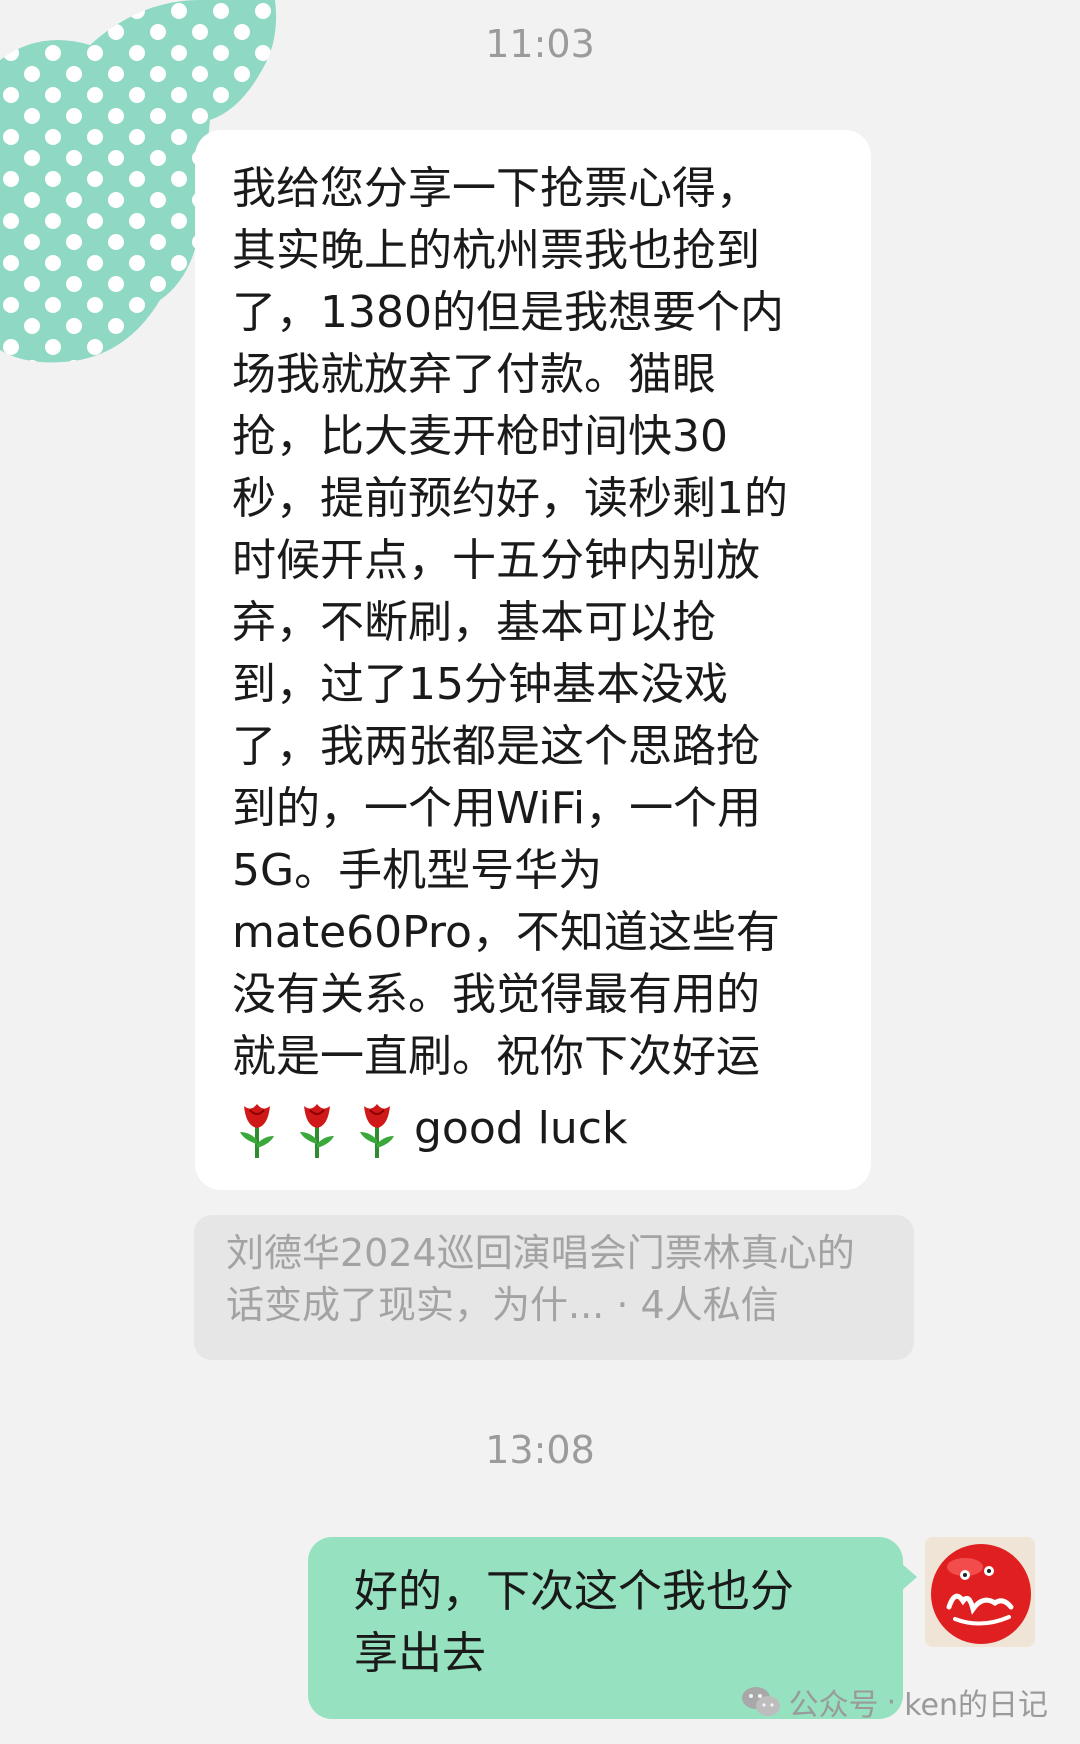  I want to click on message-line: 到，过了15分钟基本没戏, so click(480, 684).